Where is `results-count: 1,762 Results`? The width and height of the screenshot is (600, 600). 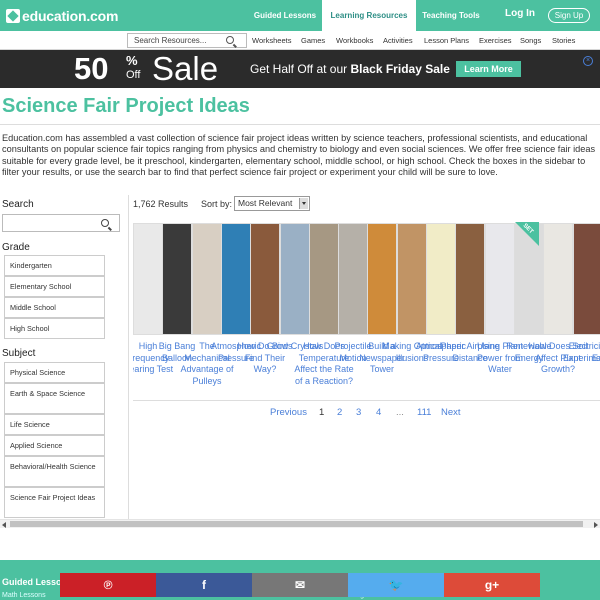 results-count: 1,762 Results is located at coordinates (161, 204).